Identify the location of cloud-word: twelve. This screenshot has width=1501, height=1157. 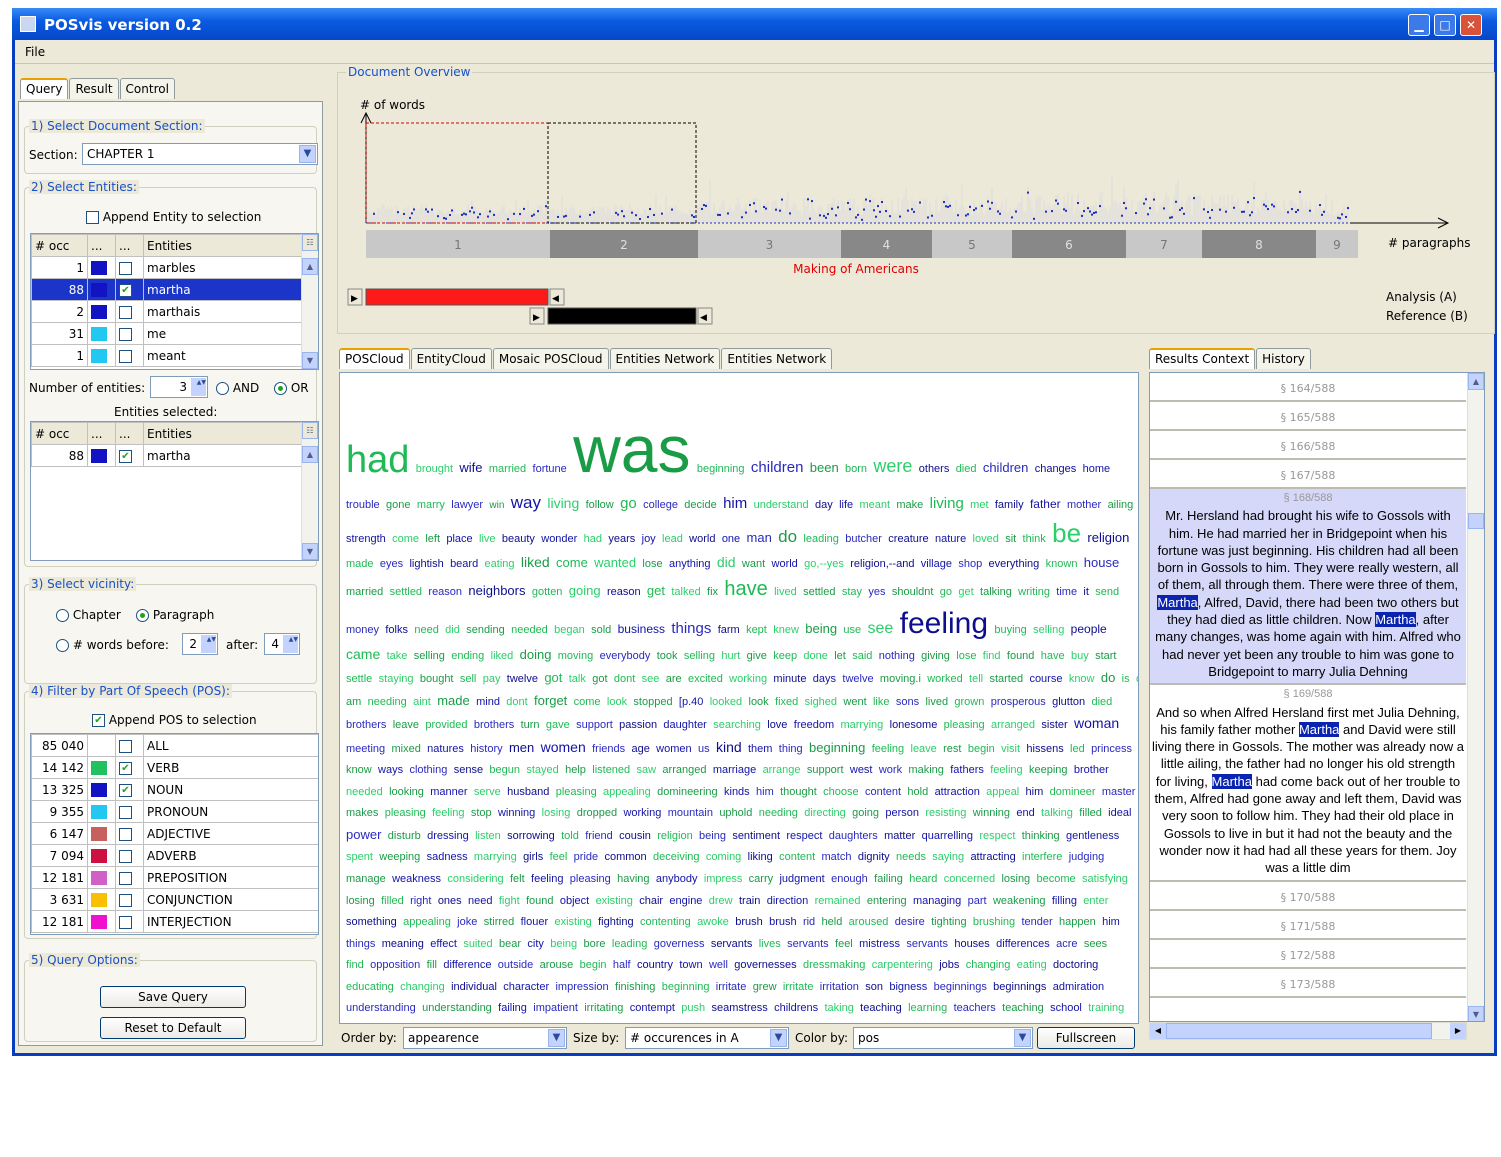
(857, 679).